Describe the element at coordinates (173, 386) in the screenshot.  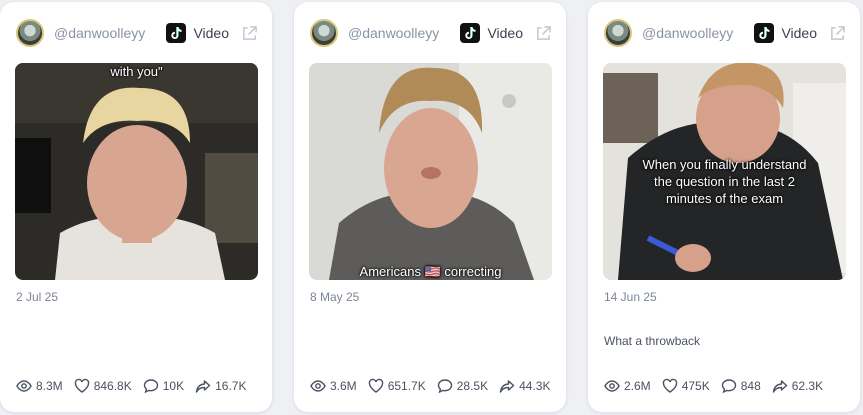
I see `comments-count: 10K` at that location.